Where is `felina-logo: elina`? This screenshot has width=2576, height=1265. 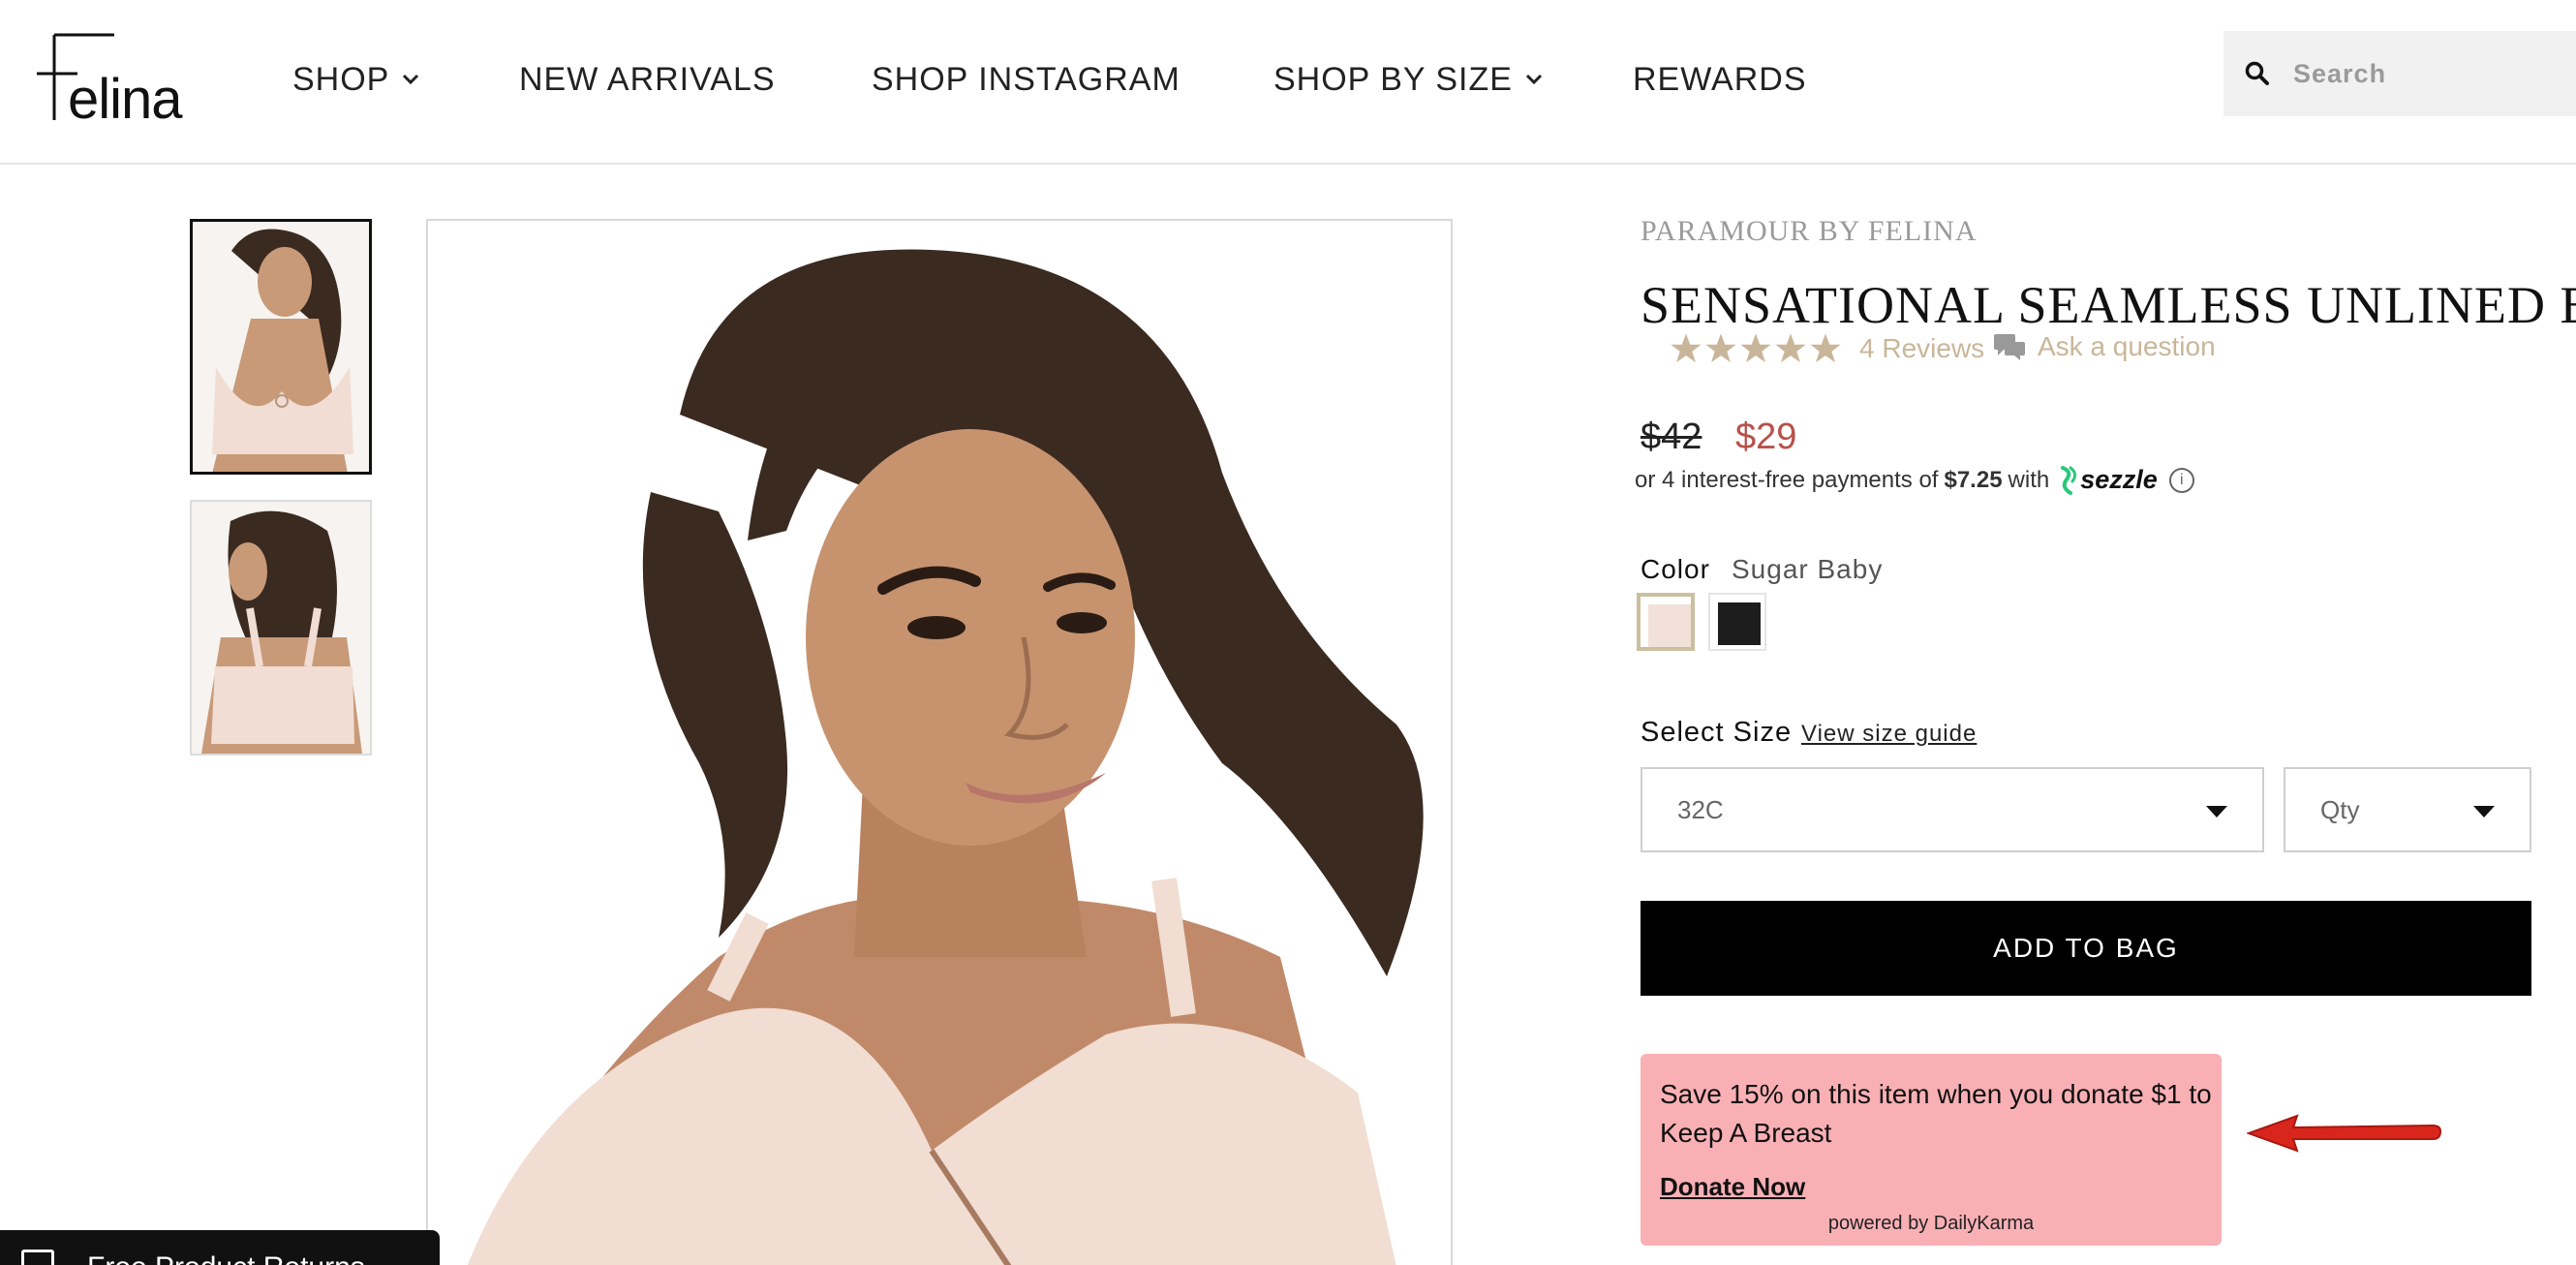
felina-logo: elina is located at coordinates (115, 78).